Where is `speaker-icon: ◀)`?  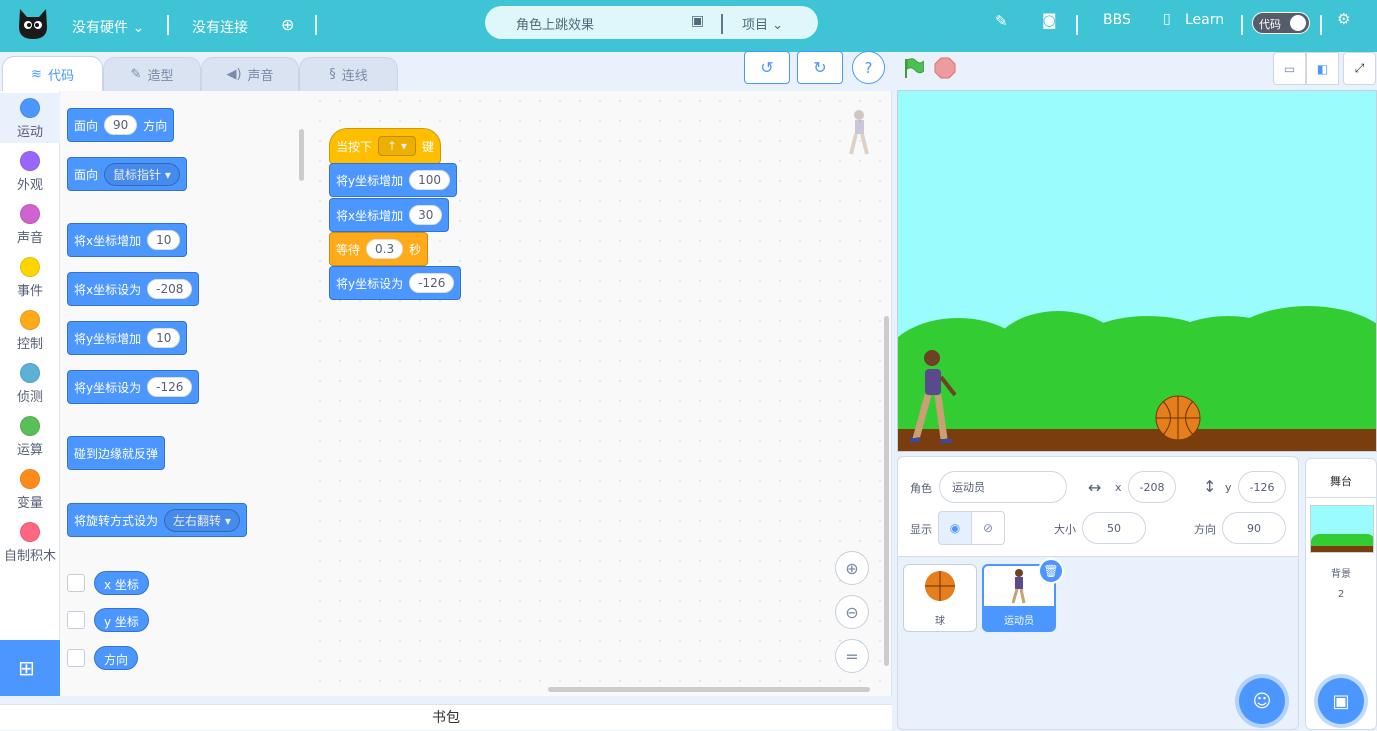
speaker-icon: ◀) is located at coordinates (234, 74).